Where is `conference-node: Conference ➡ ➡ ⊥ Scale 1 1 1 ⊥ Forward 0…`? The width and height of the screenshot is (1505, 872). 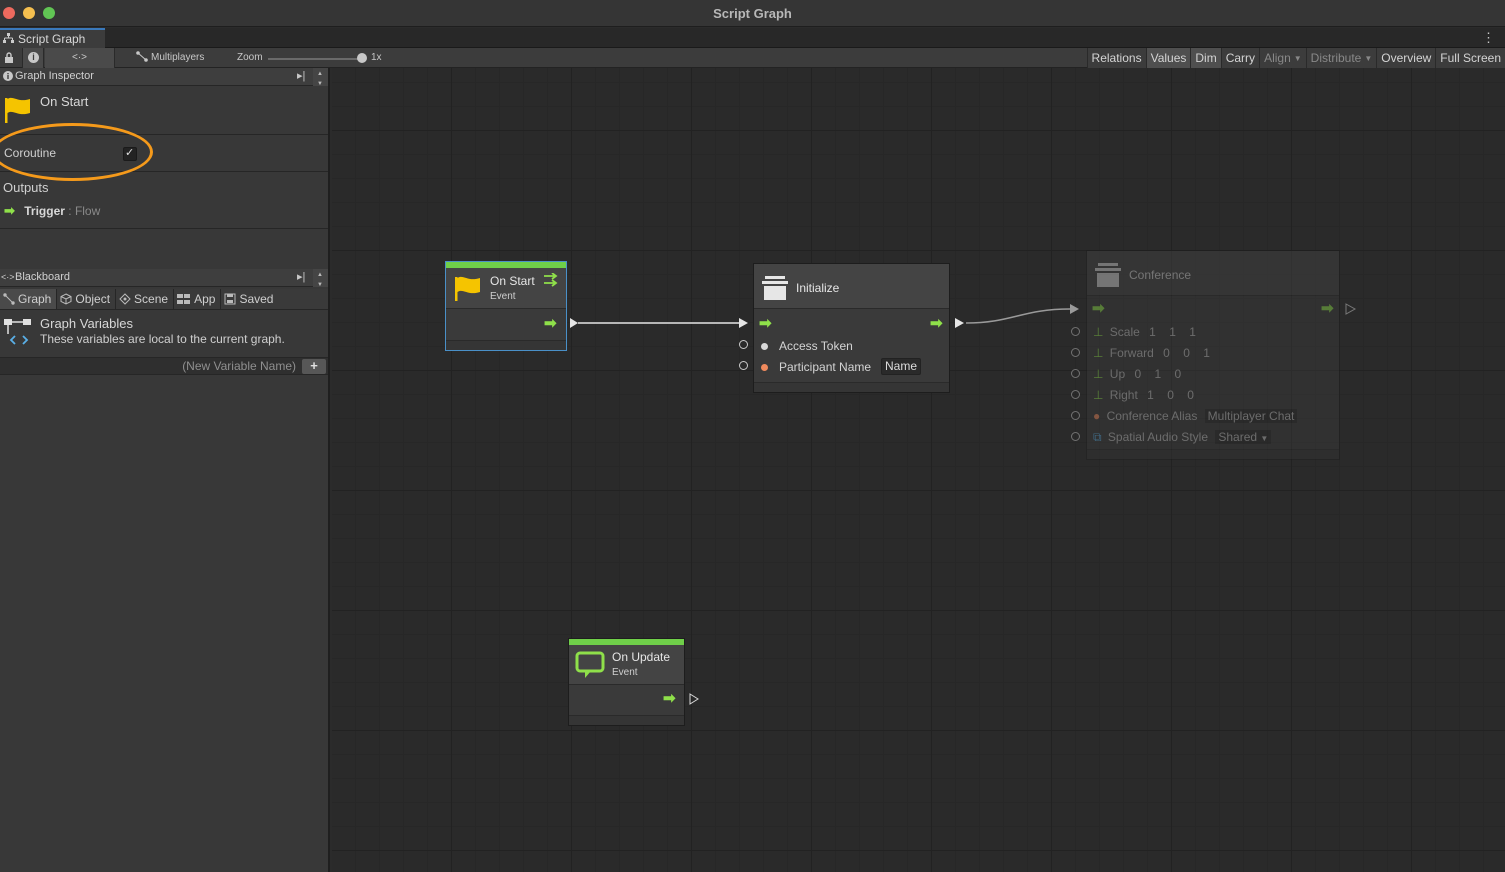 conference-node: Conference ➡ ➡ ⊥ Scale 1 1 1 ⊥ Forward 0… is located at coordinates (1213, 355).